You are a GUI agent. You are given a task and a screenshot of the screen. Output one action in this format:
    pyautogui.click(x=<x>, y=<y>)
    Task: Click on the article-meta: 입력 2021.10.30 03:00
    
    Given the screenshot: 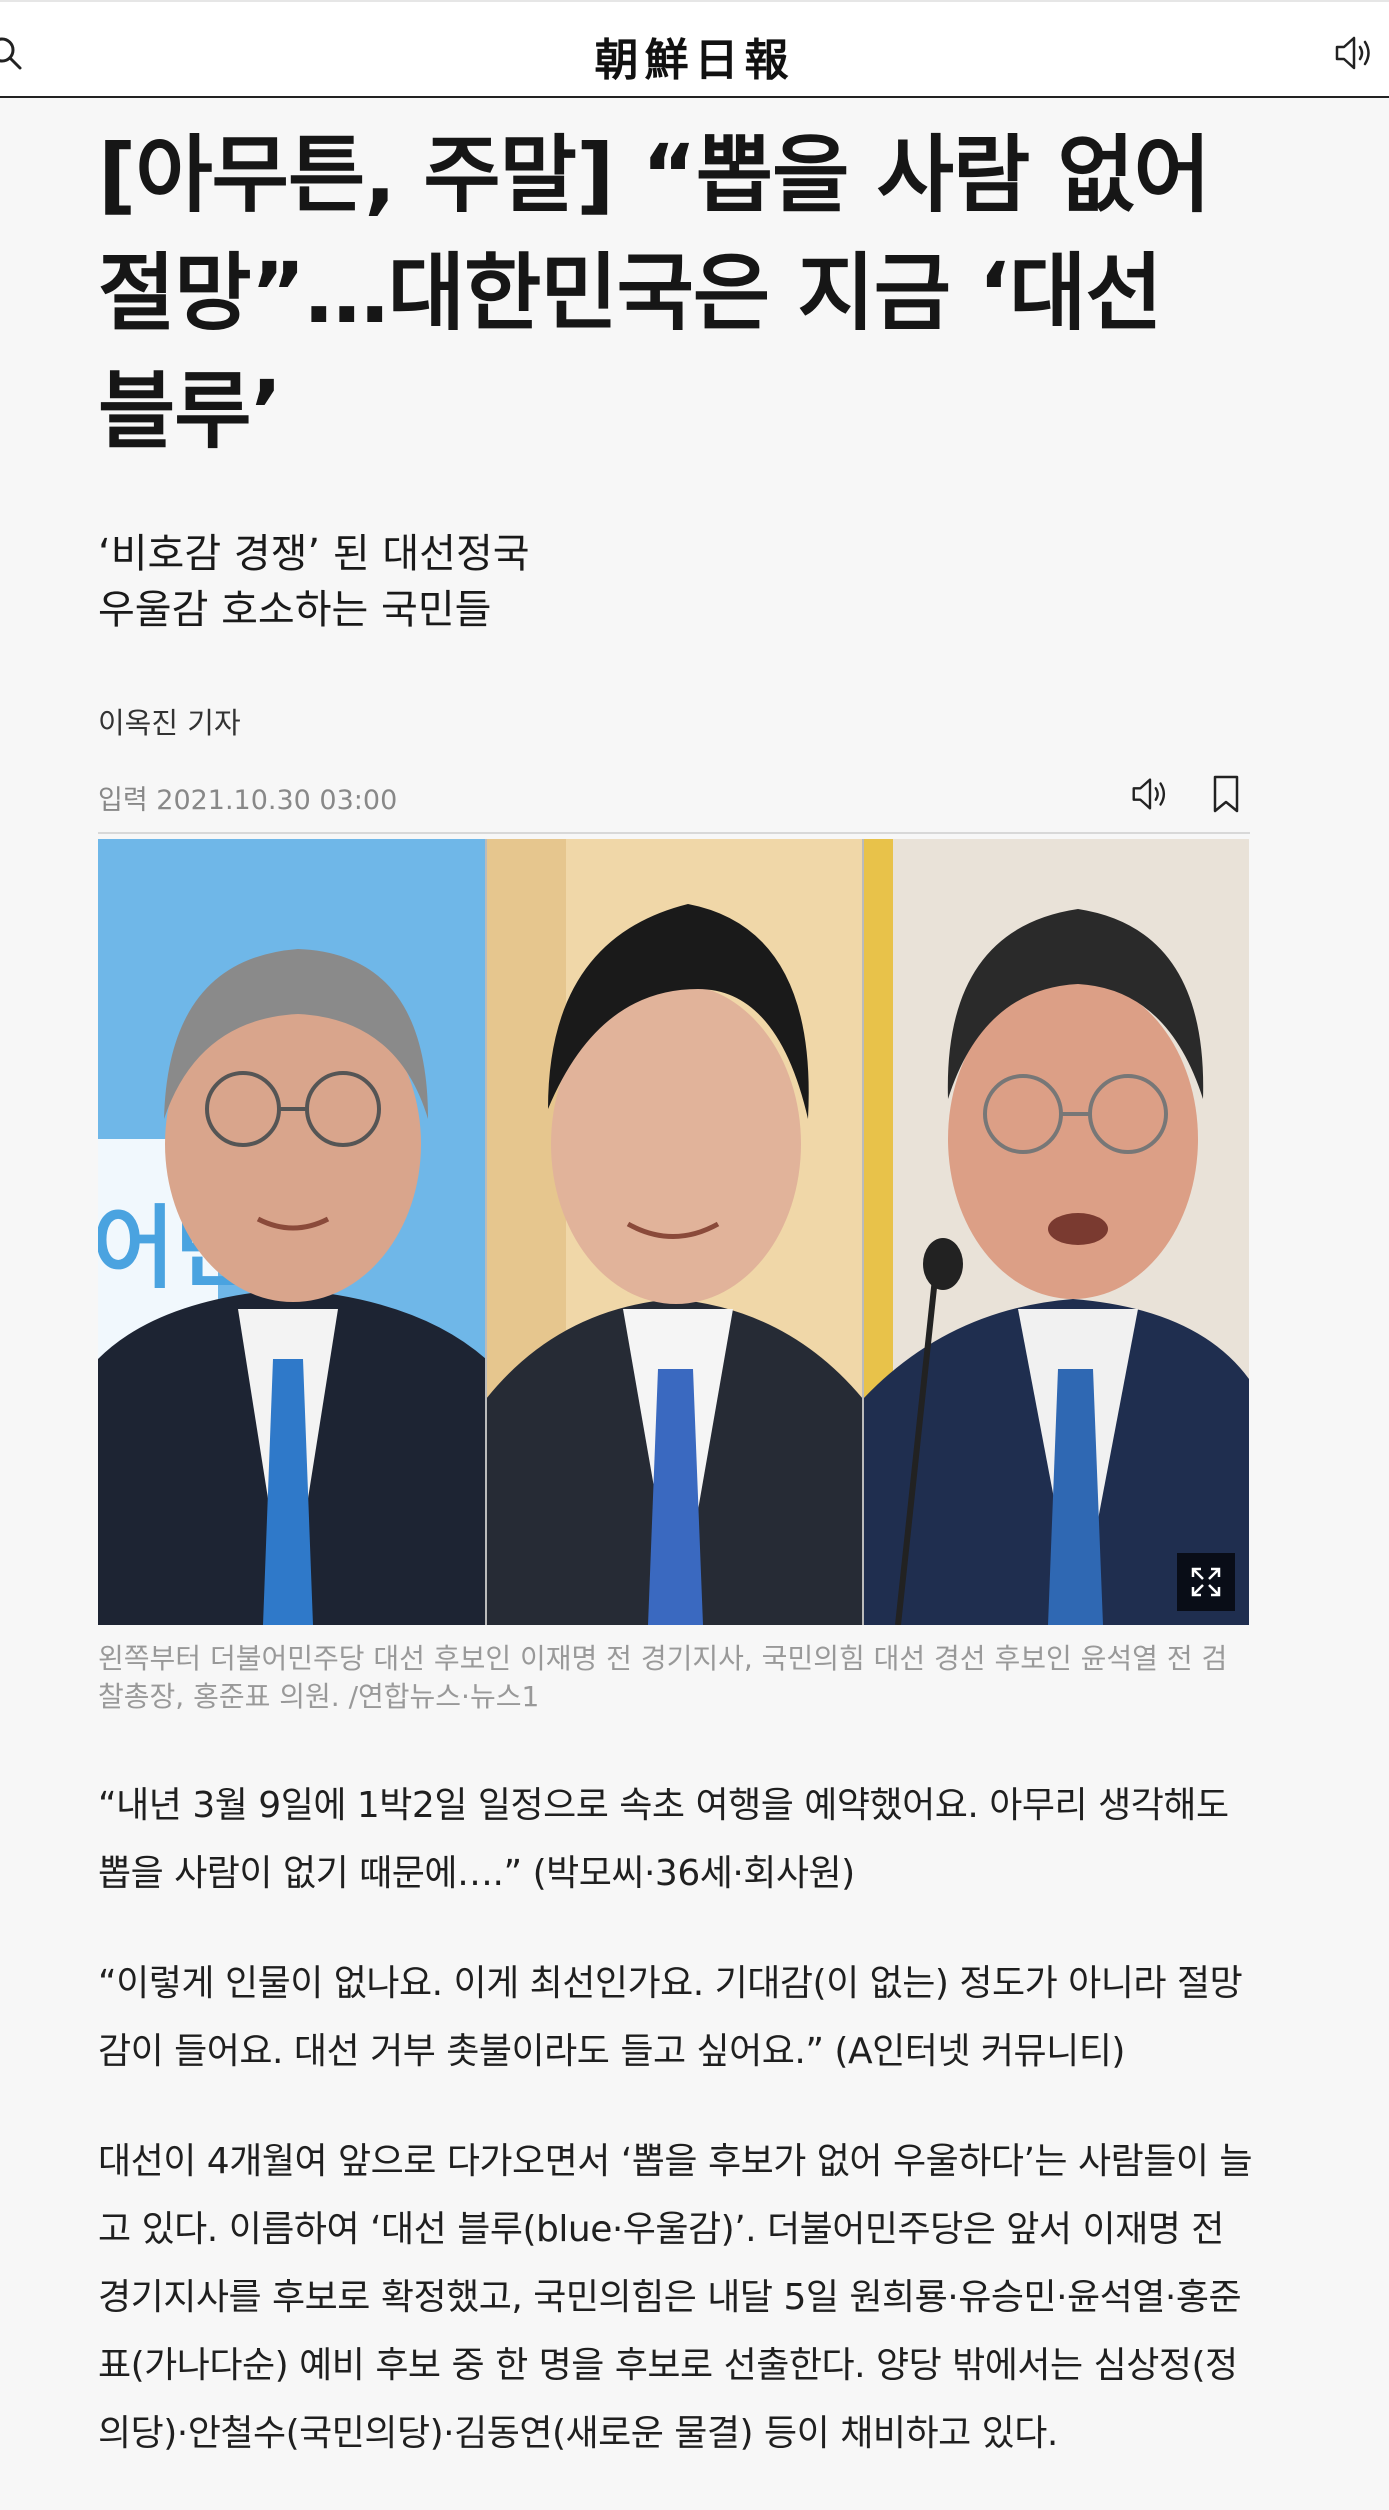 What is the action you would take?
    pyautogui.click(x=674, y=803)
    